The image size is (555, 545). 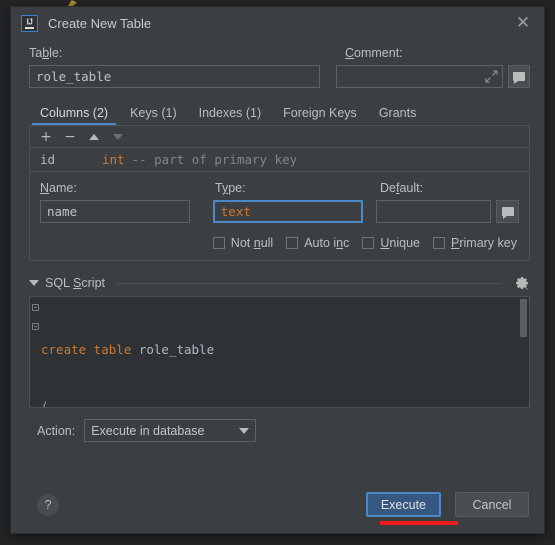 I want to click on tab-columns: Columns (2), so click(x=74, y=116).